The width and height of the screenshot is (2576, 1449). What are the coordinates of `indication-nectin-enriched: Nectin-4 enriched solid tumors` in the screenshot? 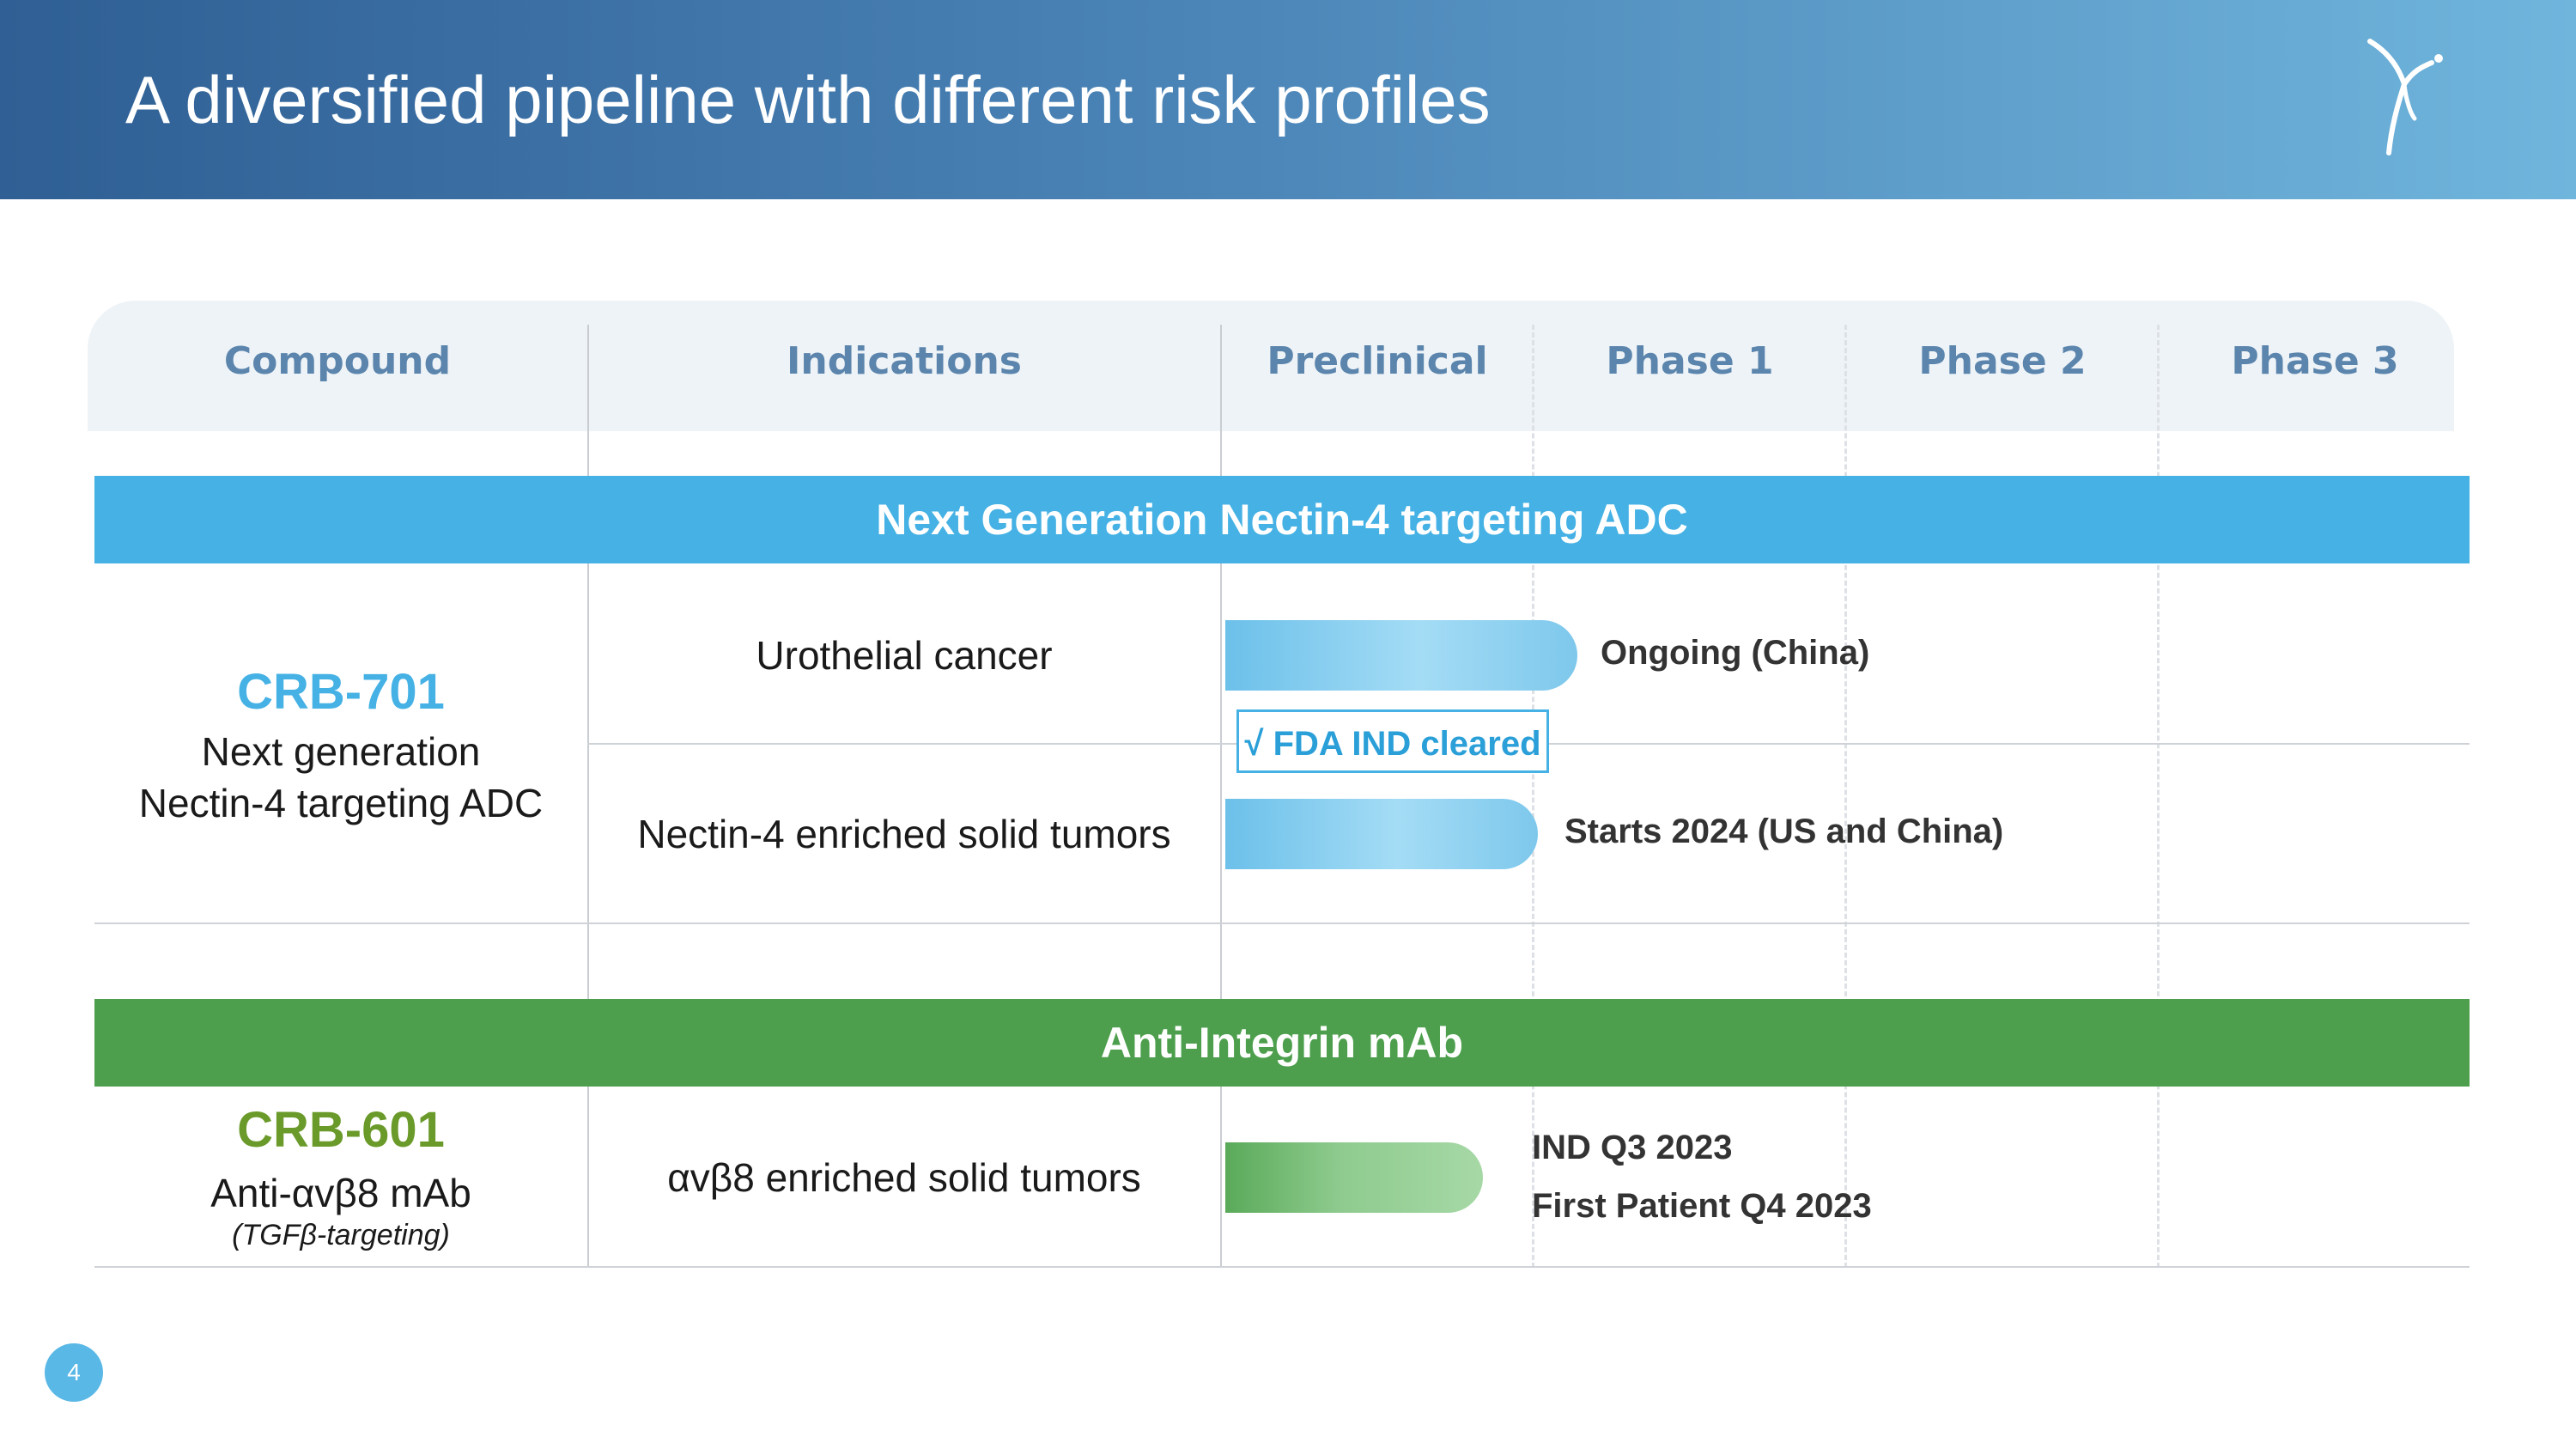 It's located at (904, 834).